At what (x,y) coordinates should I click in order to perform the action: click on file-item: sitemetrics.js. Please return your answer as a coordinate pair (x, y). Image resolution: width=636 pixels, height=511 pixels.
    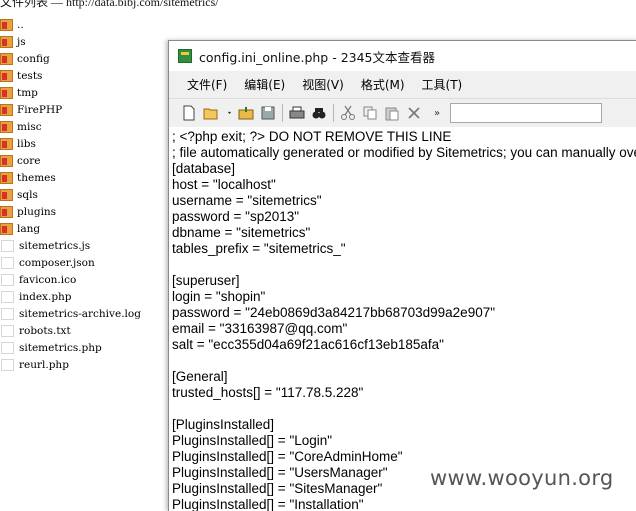
    Looking at the image, I should click on (70, 245).